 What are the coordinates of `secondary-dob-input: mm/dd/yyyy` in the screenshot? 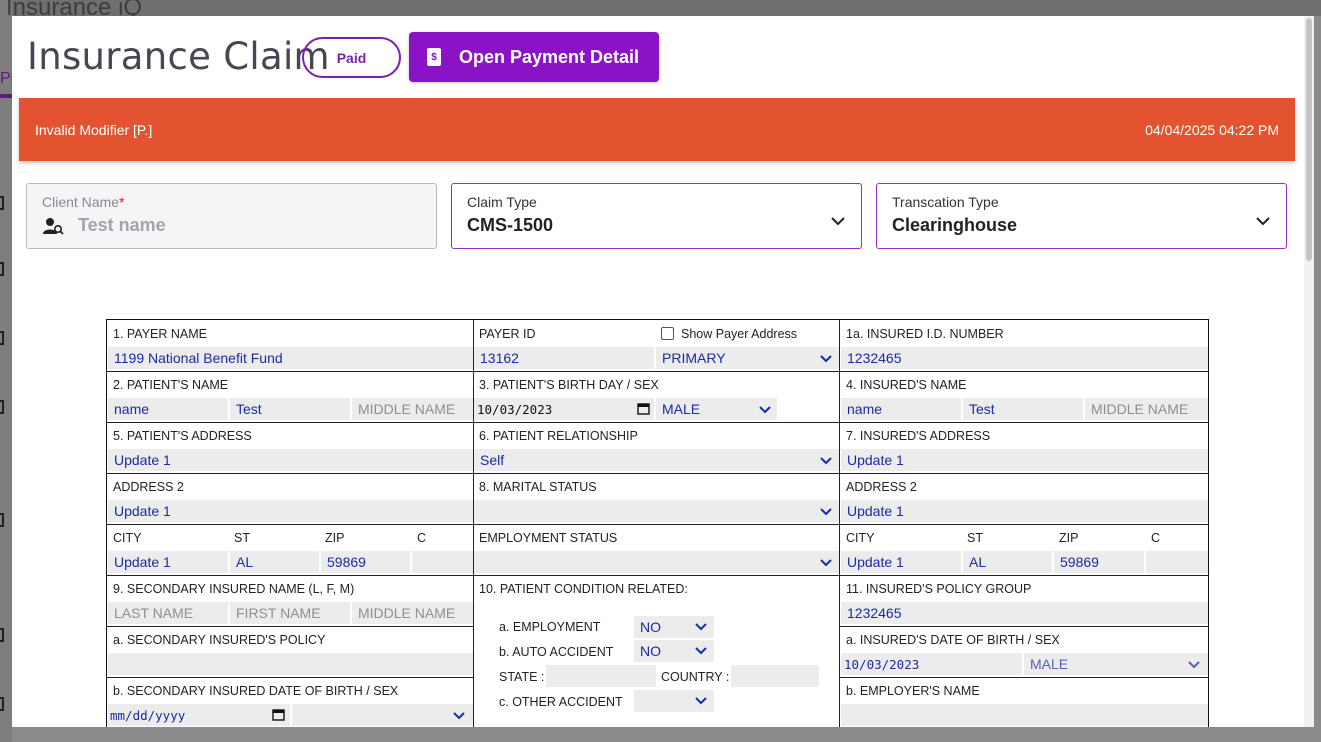 It's located at (199, 715).